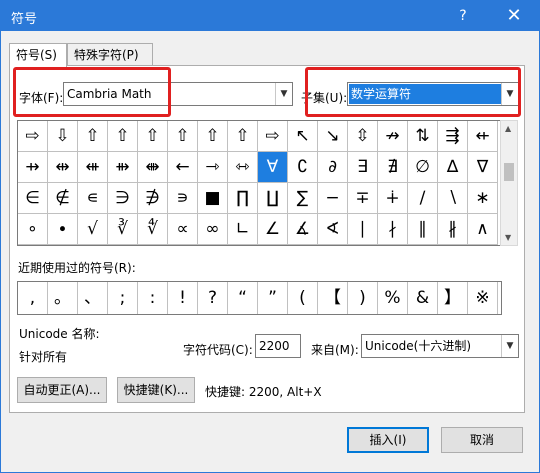 The width and height of the screenshot is (540, 473). Describe the element at coordinates (363, 229) in the screenshot. I see `symbol-cell: ∣` at that location.